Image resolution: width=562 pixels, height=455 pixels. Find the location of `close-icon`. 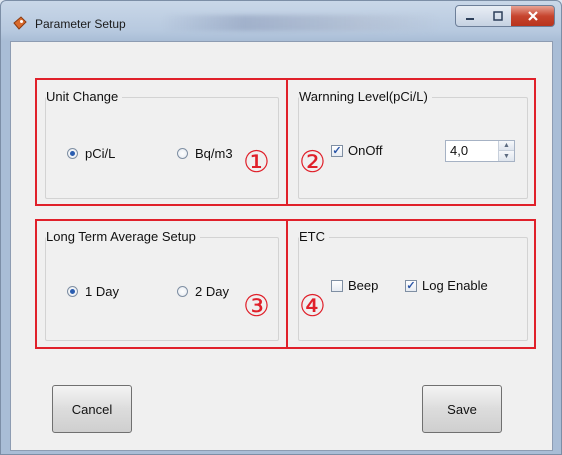

close-icon is located at coordinates (532, 16).